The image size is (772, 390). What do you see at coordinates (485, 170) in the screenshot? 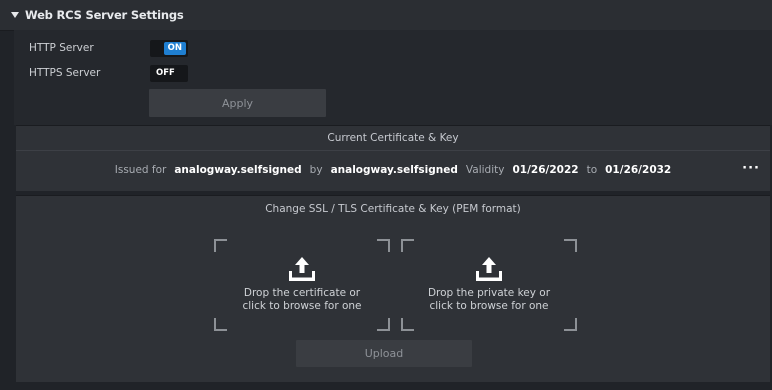
I see `validity-label: Validity` at bounding box center [485, 170].